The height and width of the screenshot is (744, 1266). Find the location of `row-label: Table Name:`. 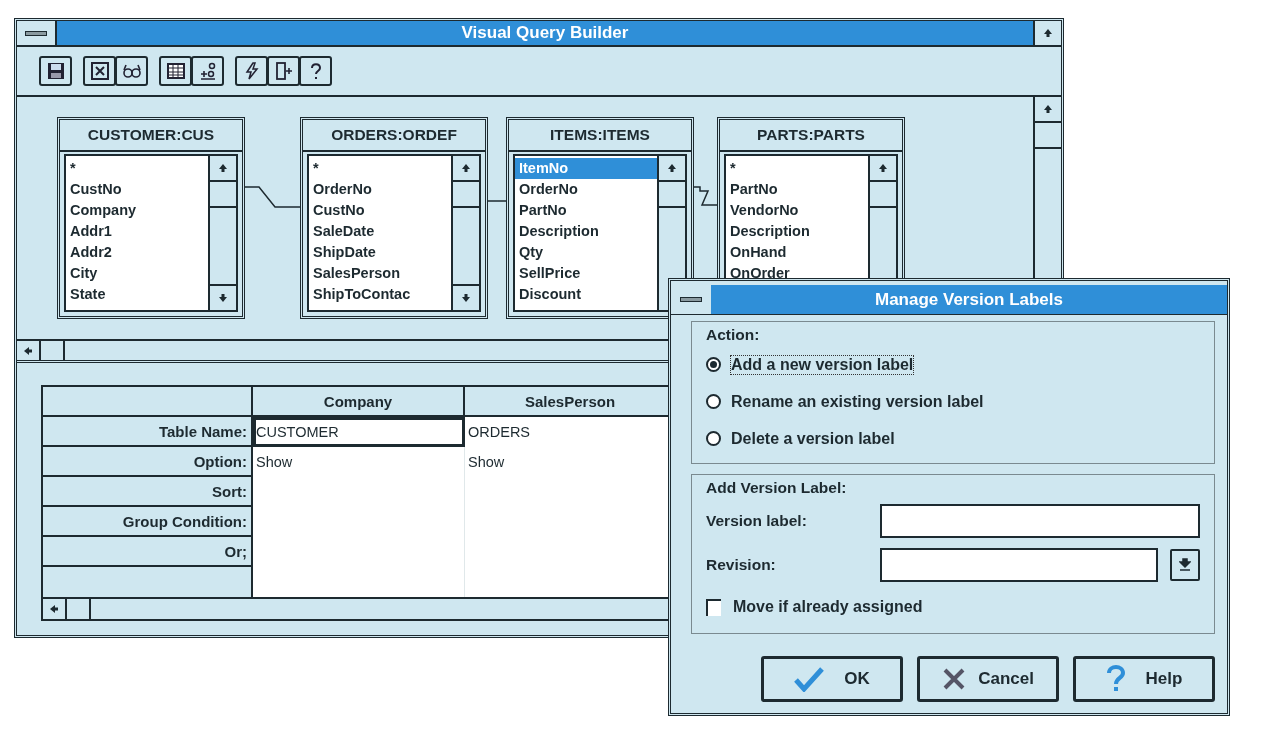

row-label: Table Name: is located at coordinates (148, 432).